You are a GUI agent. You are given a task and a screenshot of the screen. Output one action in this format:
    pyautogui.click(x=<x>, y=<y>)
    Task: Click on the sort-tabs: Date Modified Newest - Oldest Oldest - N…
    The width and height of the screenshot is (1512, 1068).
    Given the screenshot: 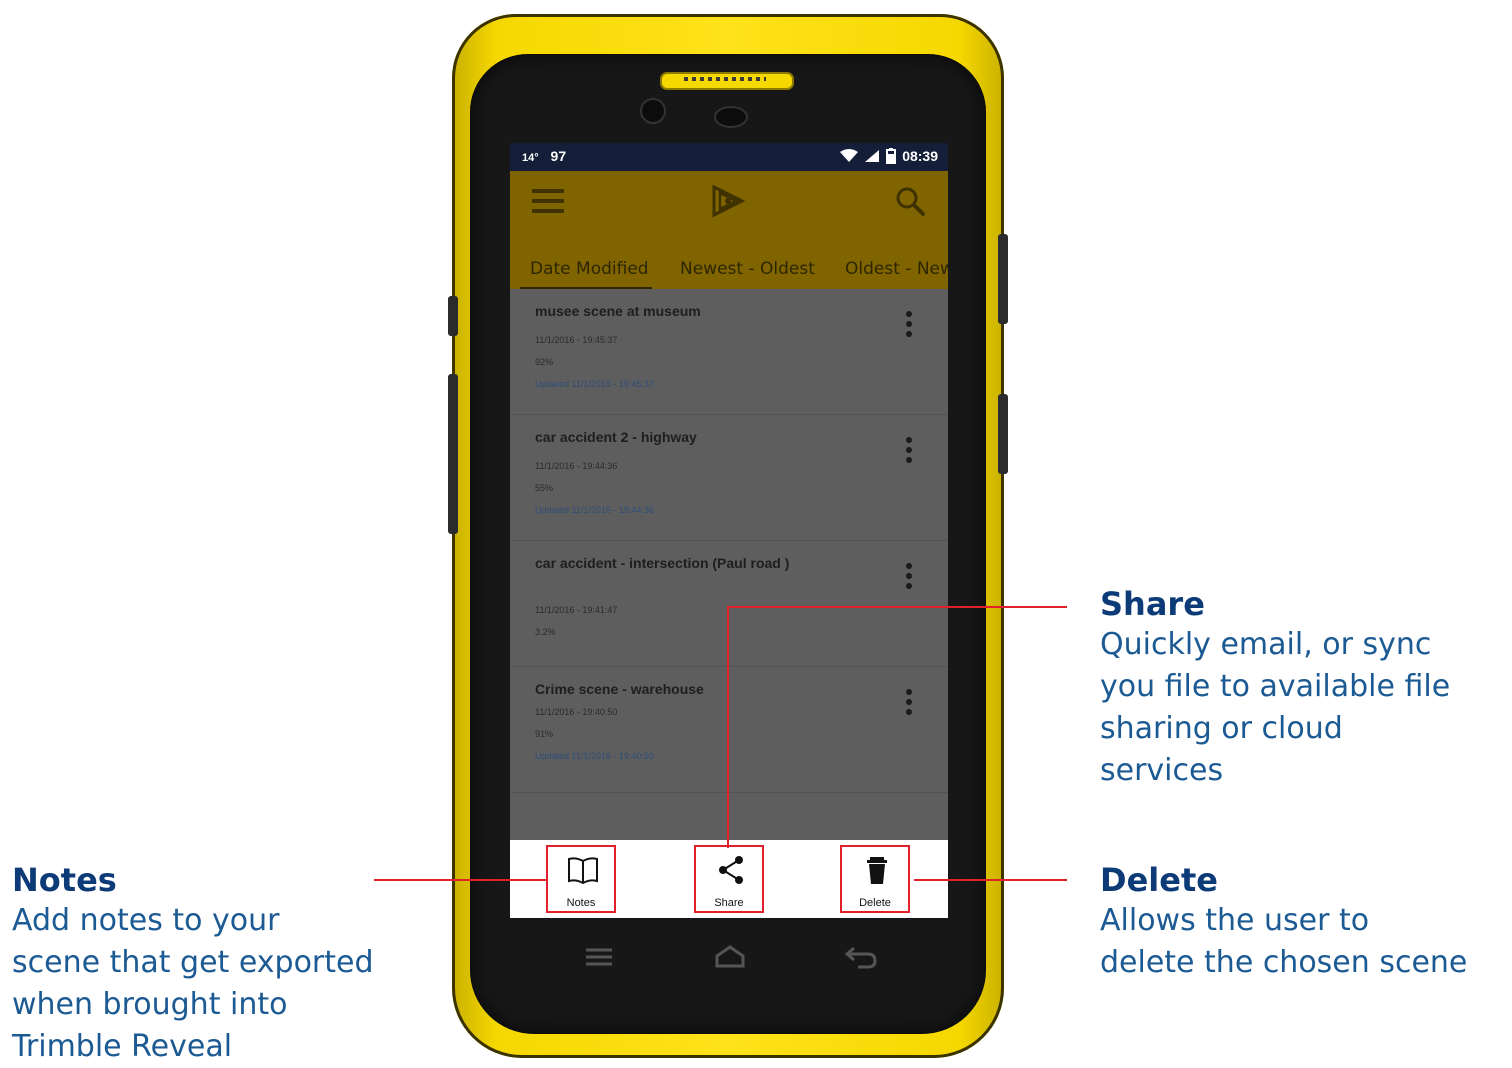 What is the action you would take?
    pyautogui.click(x=729, y=274)
    